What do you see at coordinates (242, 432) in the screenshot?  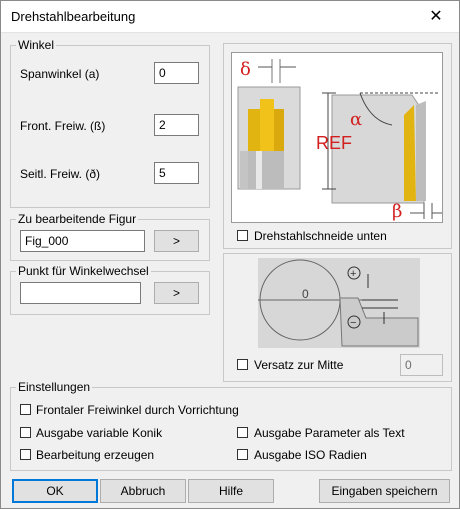 I see `parameter-als-text-checkbox` at bounding box center [242, 432].